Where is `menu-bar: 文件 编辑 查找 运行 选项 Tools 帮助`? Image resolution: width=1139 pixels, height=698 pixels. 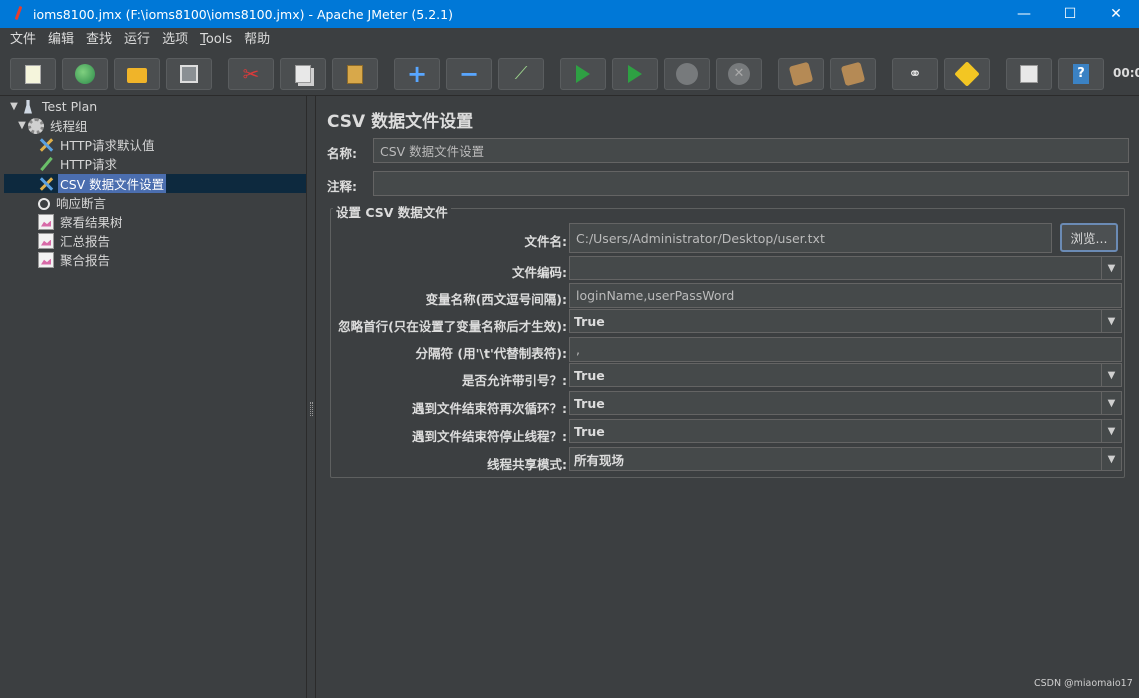 menu-bar: 文件 编辑 查找 运行 选项 Tools 帮助 is located at coordinates (569, 40).